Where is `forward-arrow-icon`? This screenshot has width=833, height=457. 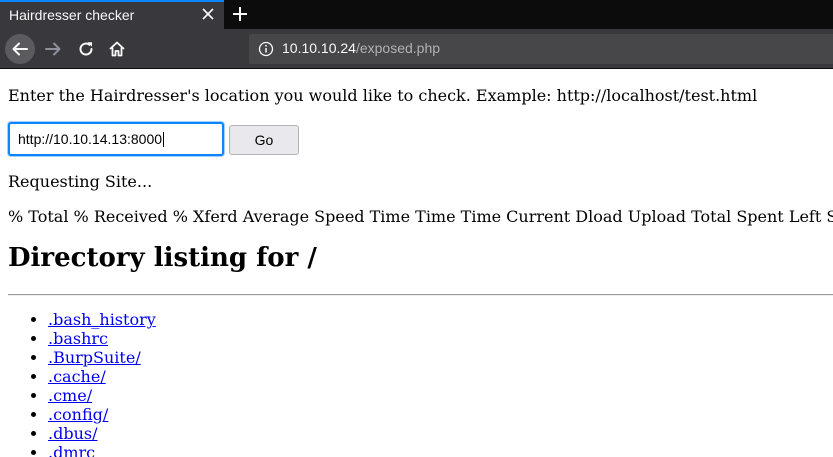 forward-arrow-icon is located at coordinates (53, 49).